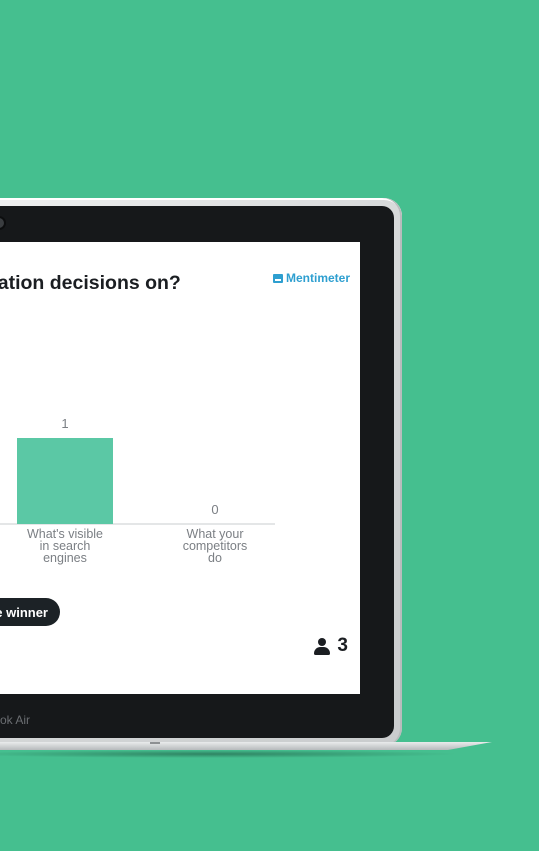 This screenshot has height=851, width=539. I want to click on participant-count-value: 3, so click(342, 645).